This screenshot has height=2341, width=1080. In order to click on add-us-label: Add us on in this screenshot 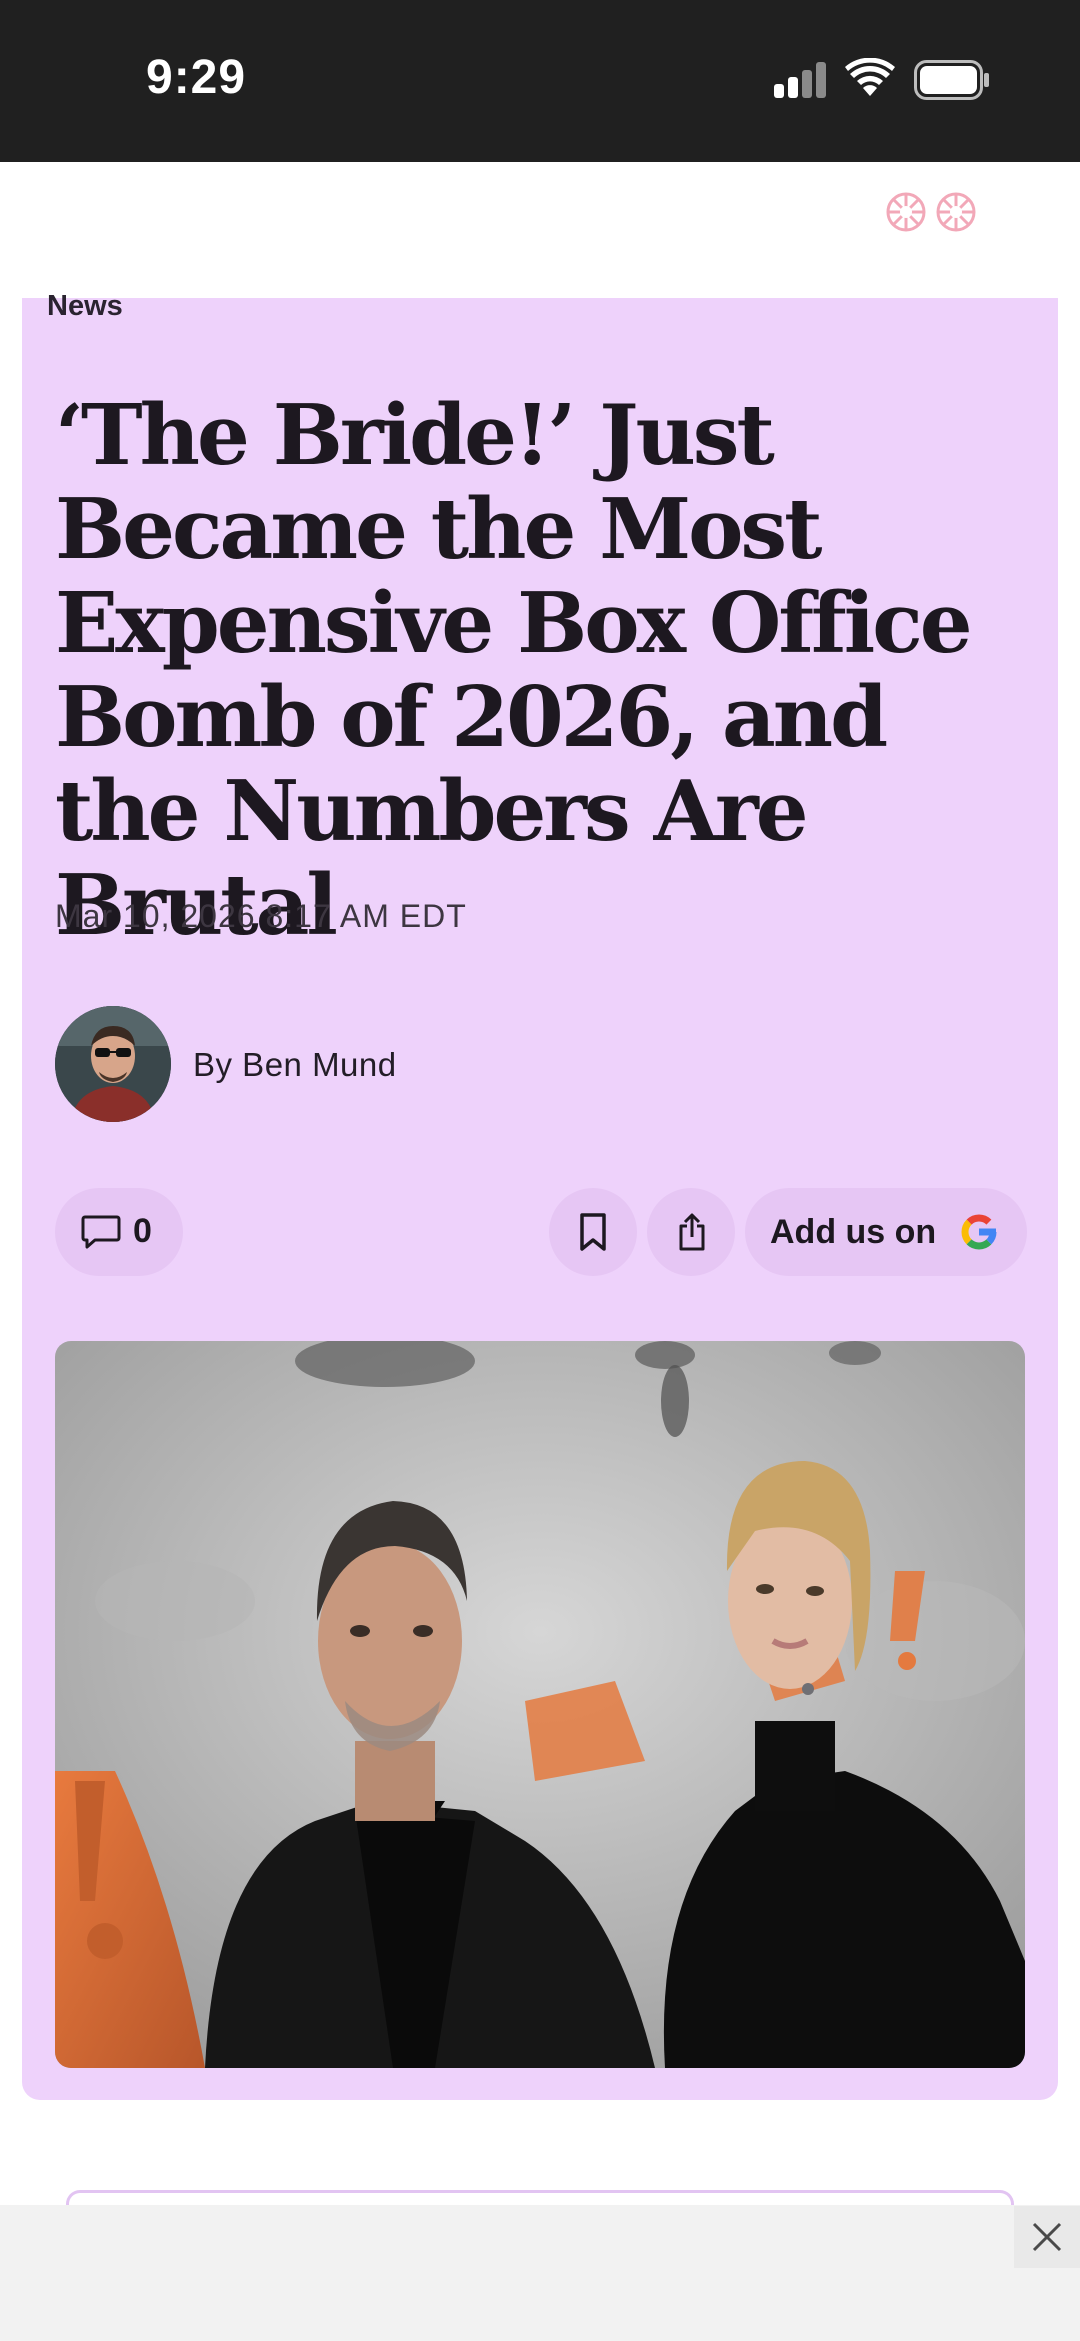, I will do `click(853, 1232)`.